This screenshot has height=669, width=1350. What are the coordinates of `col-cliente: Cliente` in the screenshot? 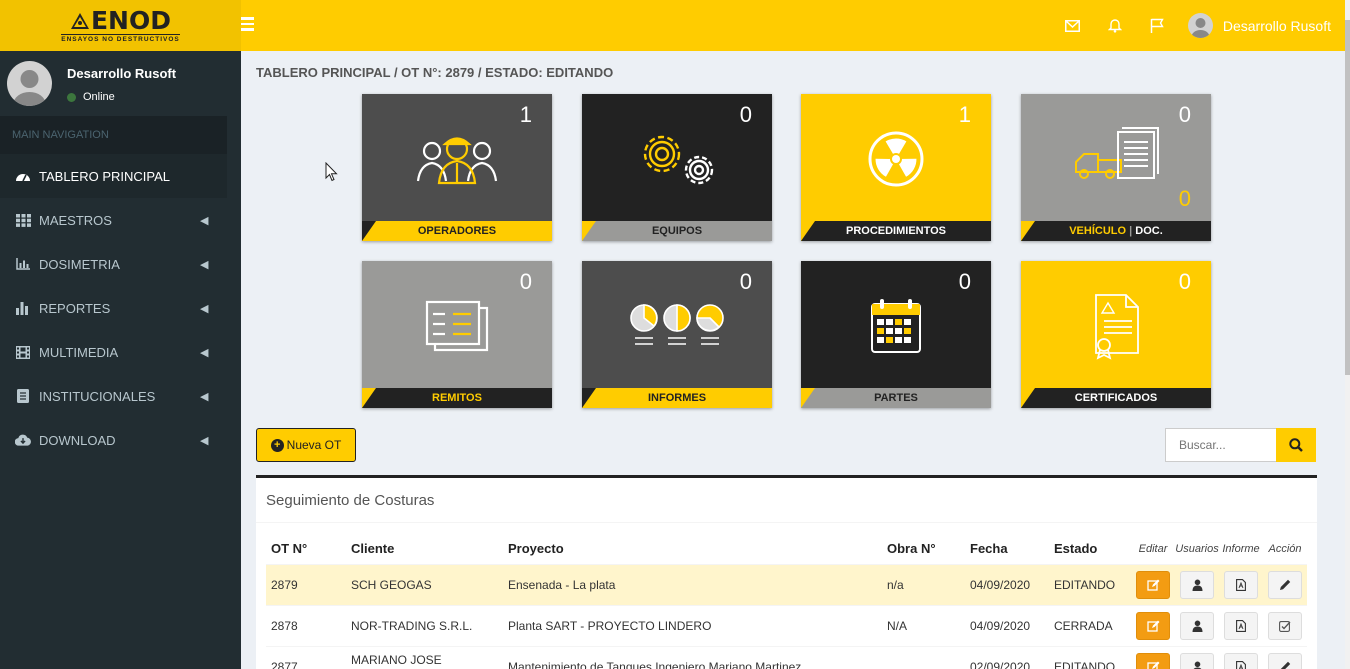 It's located at (373, 549).